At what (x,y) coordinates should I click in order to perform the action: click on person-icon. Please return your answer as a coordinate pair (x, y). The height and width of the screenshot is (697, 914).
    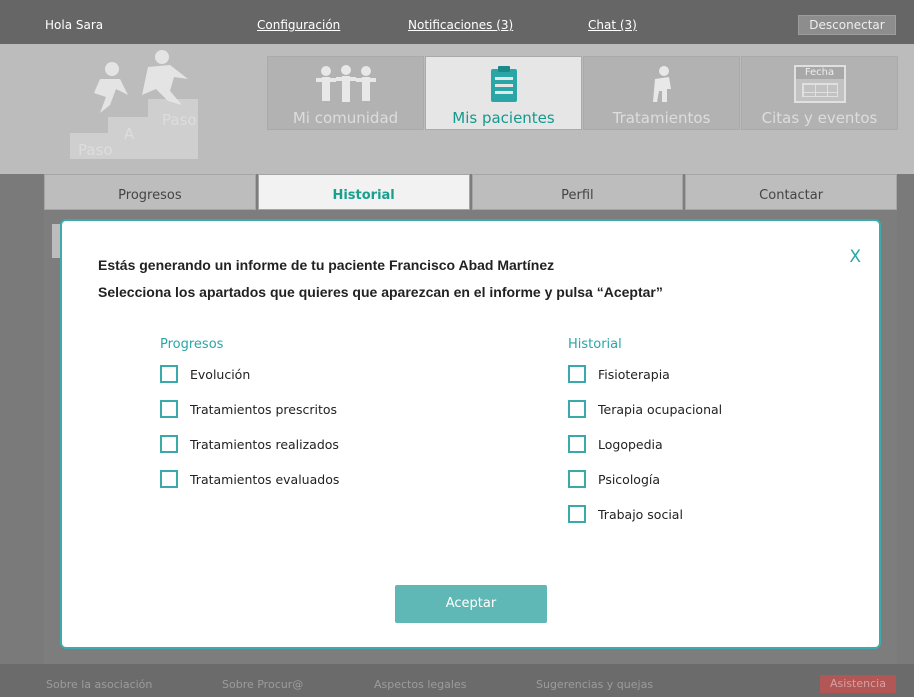
    Looking at the image, I should click on (661, 84).